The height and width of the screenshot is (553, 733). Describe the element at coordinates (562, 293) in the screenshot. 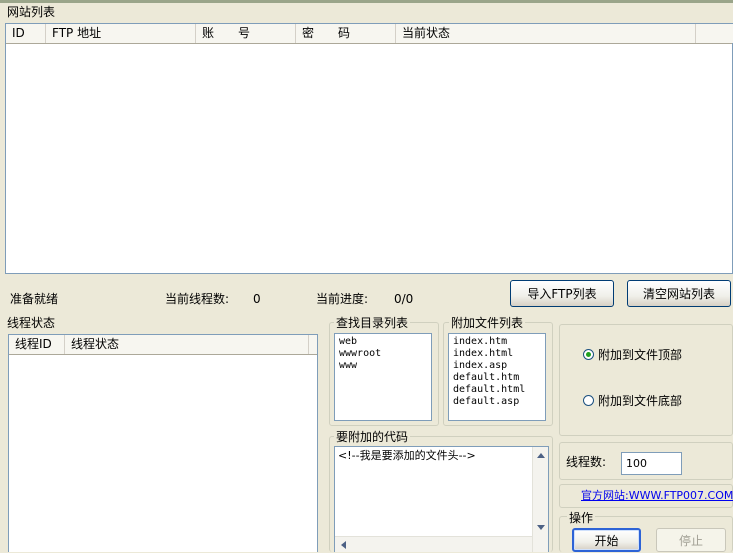

I see `import-ftp-button: 导入FTP列表` at that location.